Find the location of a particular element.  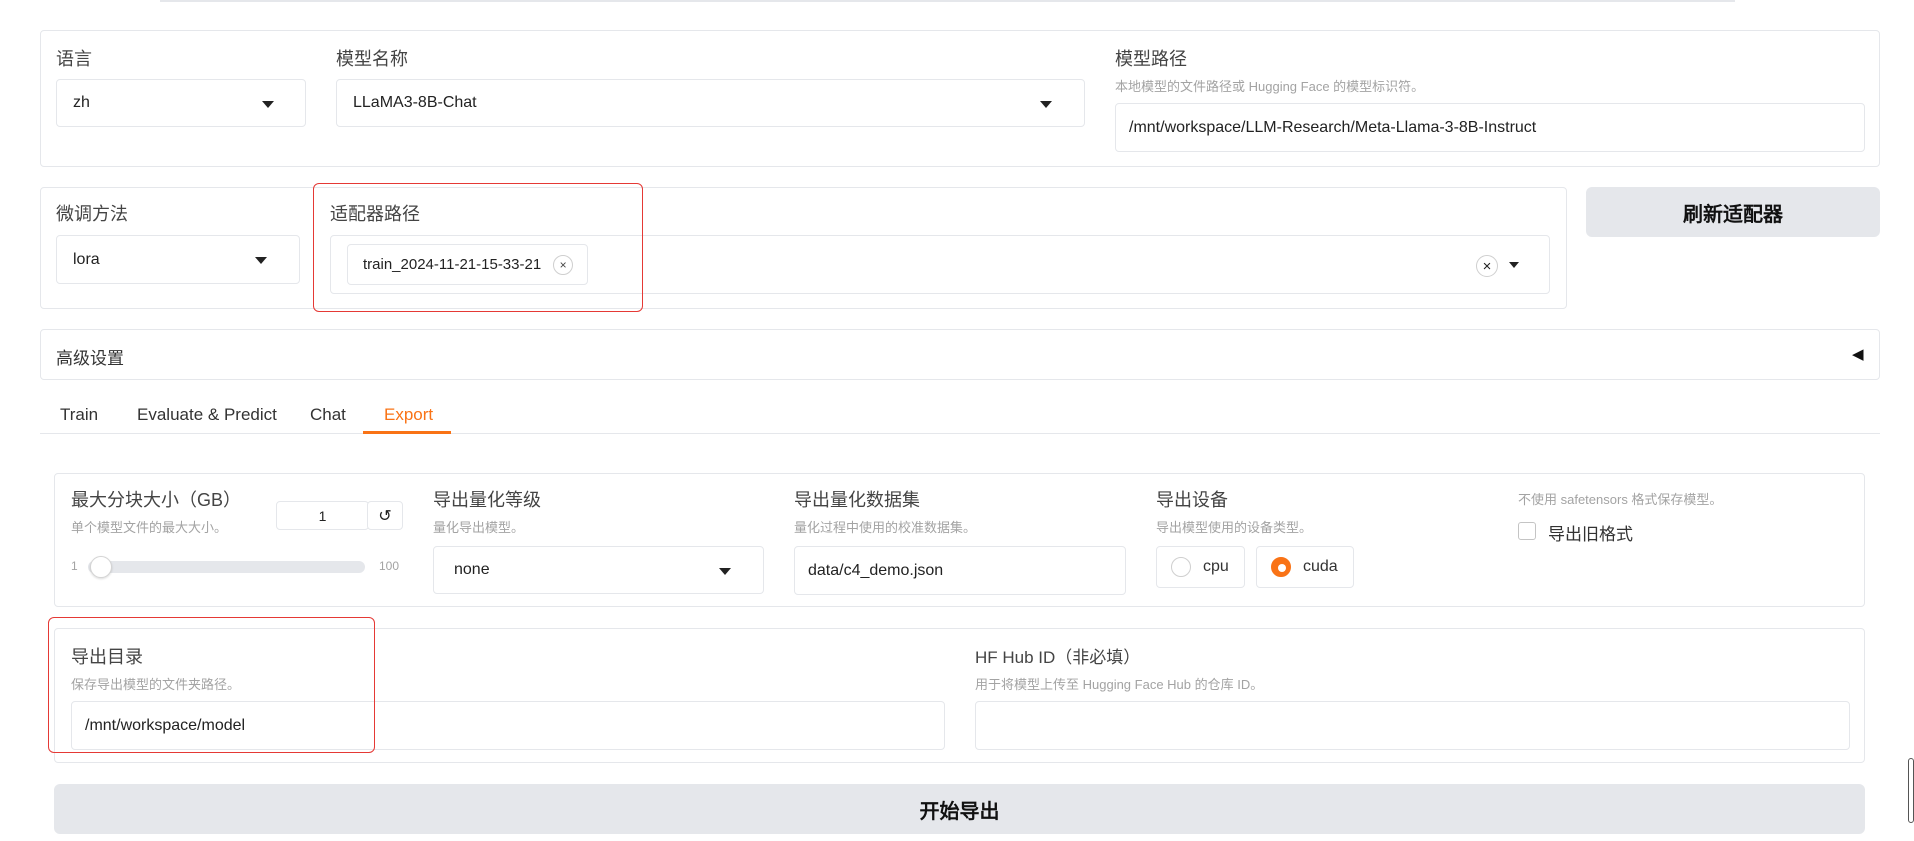

reset-button: ↺ is located at coordinates (385, 515).